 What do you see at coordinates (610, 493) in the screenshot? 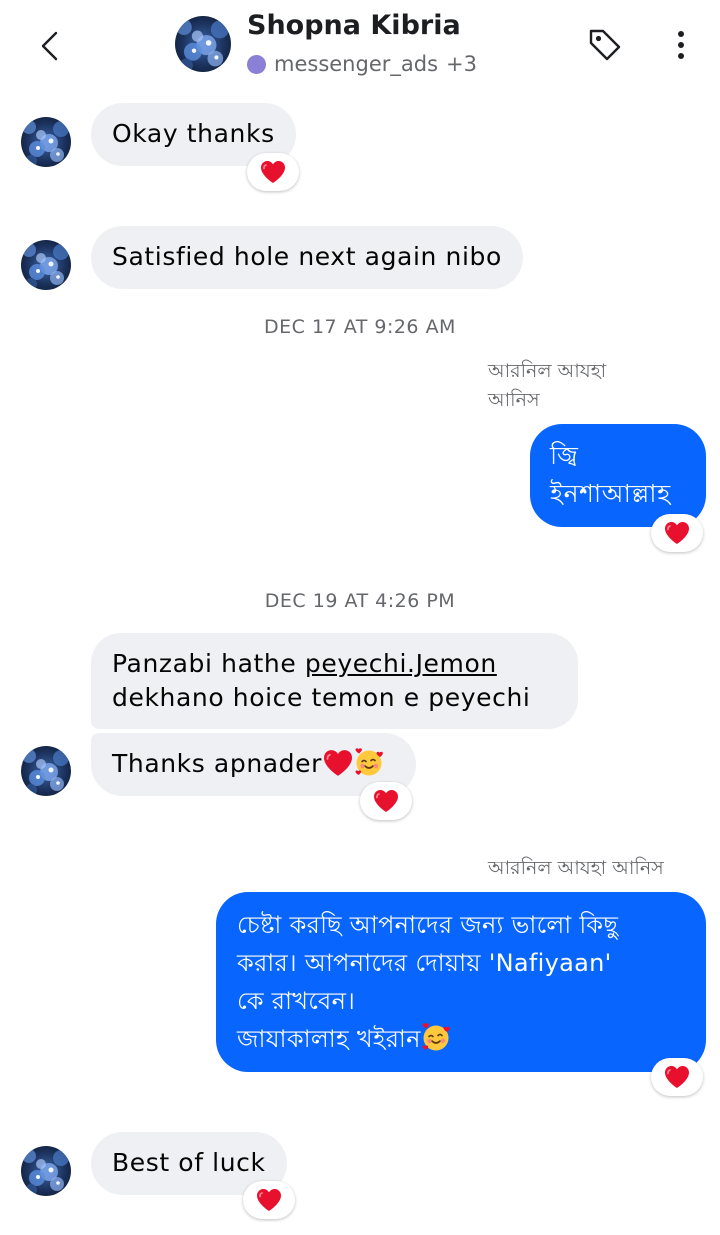
I see `message-line: ইনশাআল্লাহ` at bounding box center [610, 493].